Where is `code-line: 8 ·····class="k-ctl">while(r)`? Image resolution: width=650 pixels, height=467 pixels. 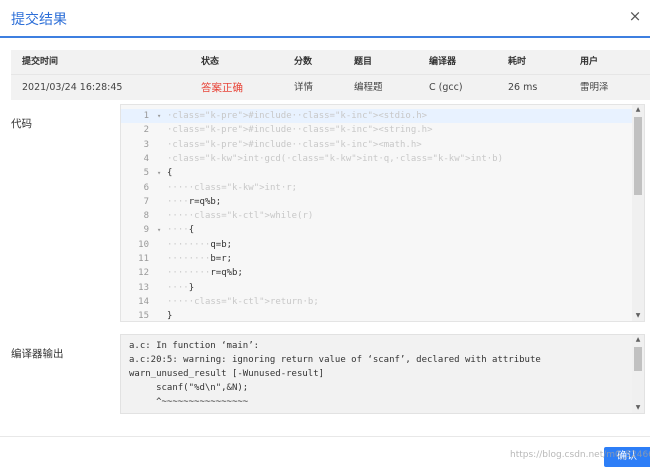
code-line: 8 ·····class="k-ctl">while(r) is located at coordinates (377, 216).